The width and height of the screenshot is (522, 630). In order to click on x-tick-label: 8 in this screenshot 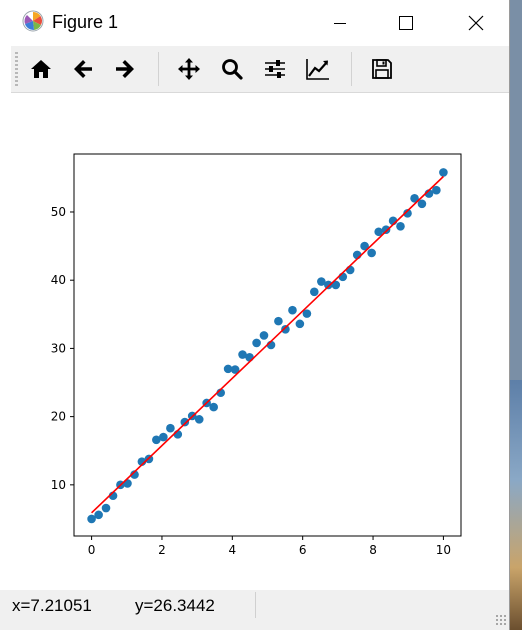, I will do `click(373, 550)`.